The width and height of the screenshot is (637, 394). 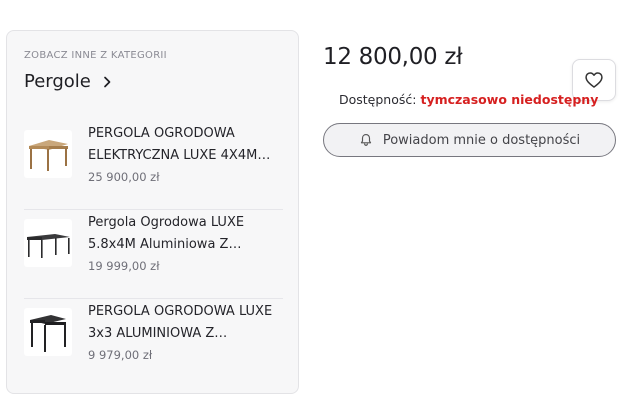 What do you see at coordinates (393, 57) in the screenshot?
I see `product-price-main: 12 800,00 zł` at bounding box center [393, 57].